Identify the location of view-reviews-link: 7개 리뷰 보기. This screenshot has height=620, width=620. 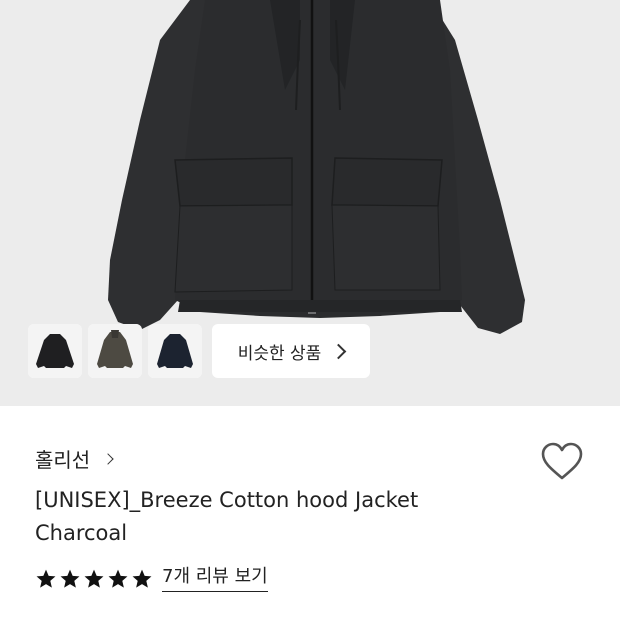
(215, 579).